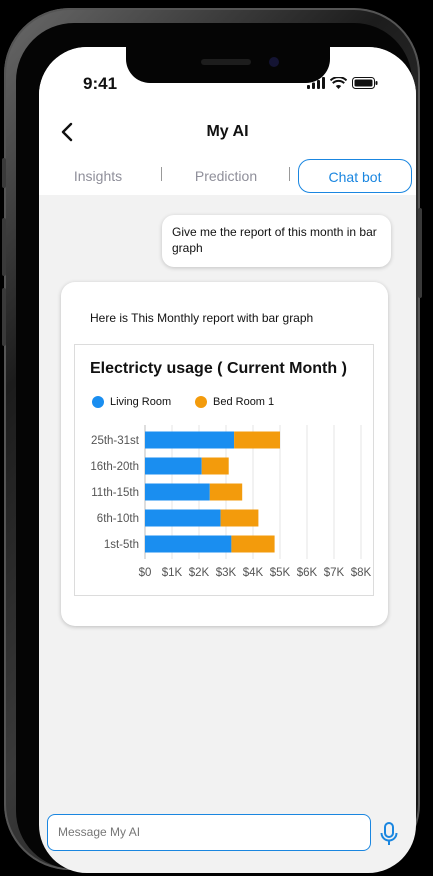 The width and height of the screenshot is (433, 876). What do you see at coordinates (98, 176) in the screenshot?
I see `tab-insights: Insights` at bounding box center [98, 176].